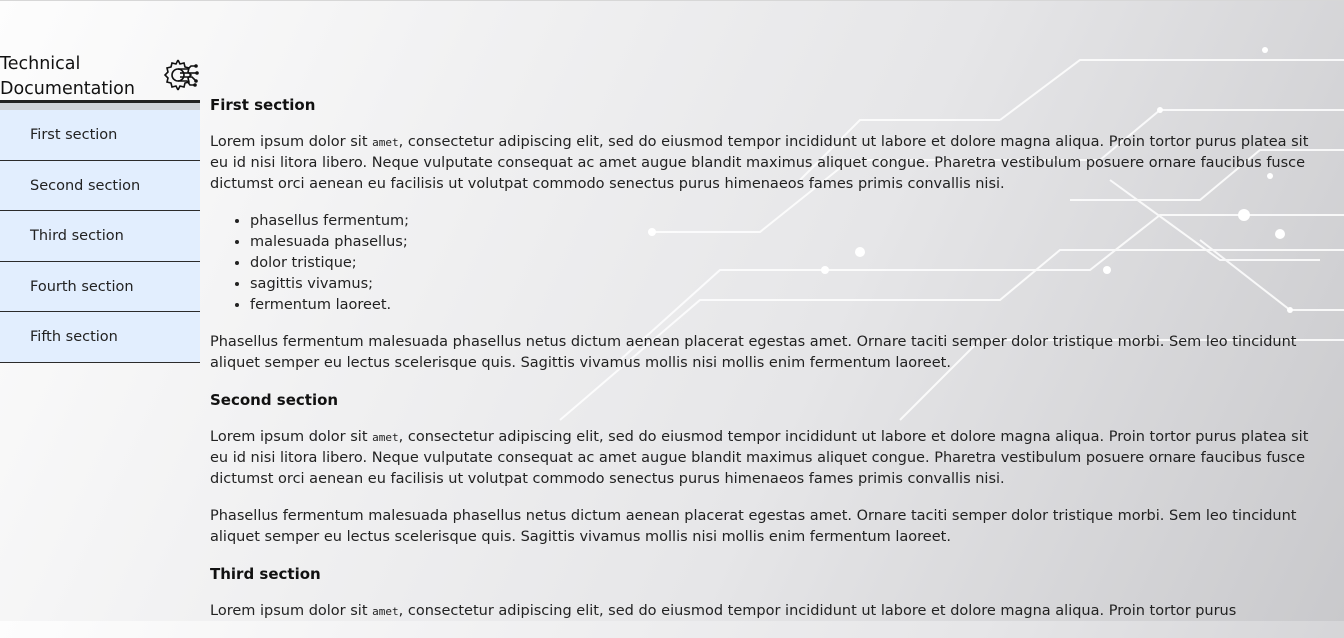 This screenshot has height=638, width=1344. I want to click on list-item: phasellus fermentum;, so click(790, 221).